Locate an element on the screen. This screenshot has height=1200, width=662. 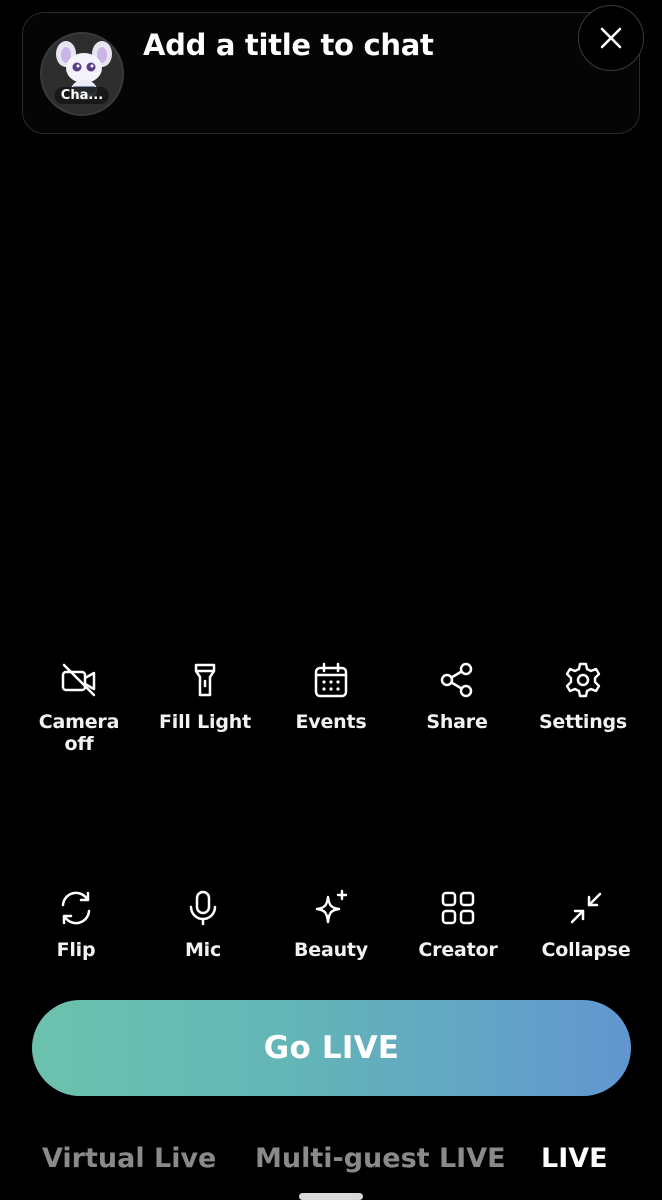
share-label: Share is located at coordinates (457, 722).